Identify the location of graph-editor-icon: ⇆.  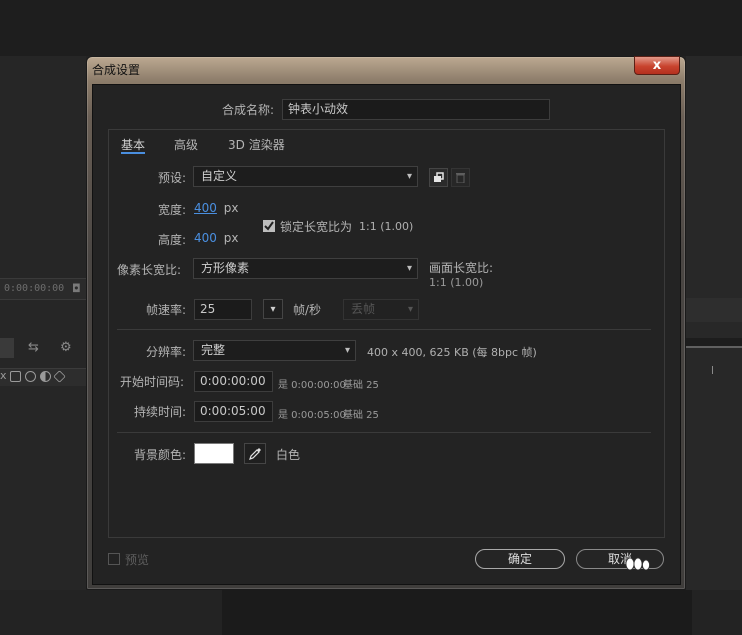
(33, 347).